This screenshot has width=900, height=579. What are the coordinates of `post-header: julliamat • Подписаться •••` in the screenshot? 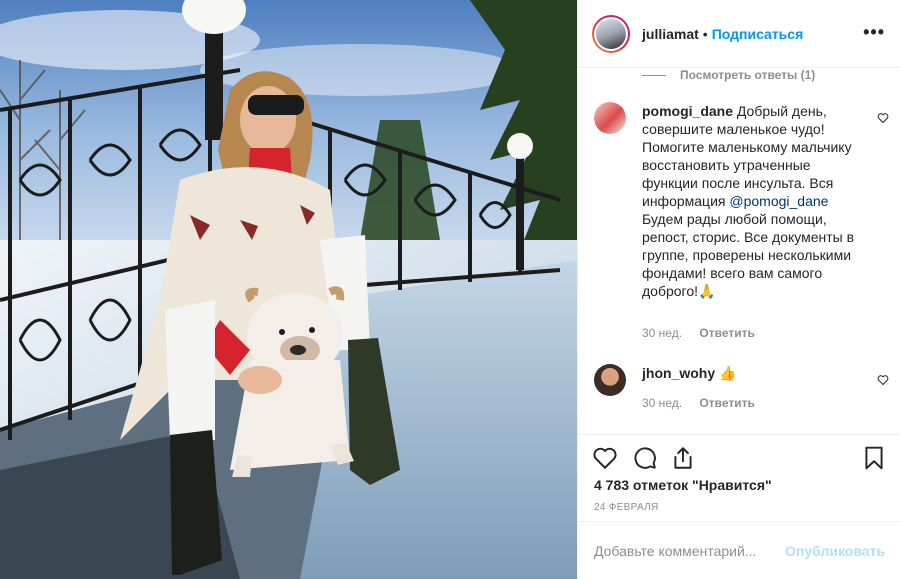 It's located at (739, 34).